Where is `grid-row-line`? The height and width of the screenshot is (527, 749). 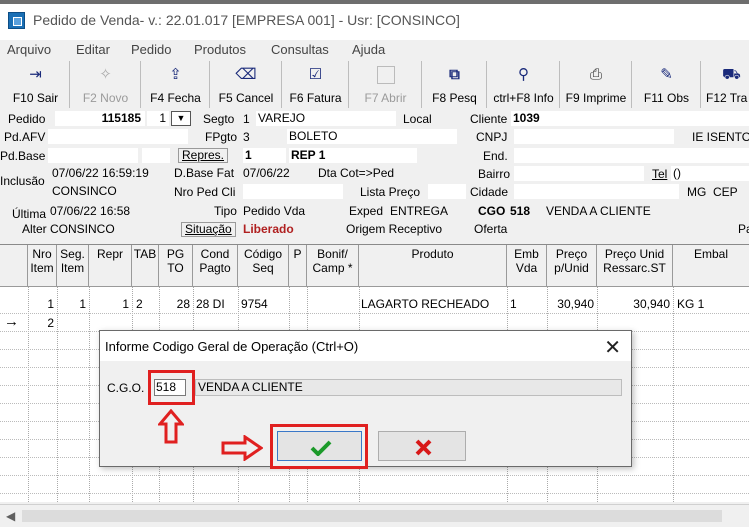 grid-row-line is located at coordinates (374, 493).